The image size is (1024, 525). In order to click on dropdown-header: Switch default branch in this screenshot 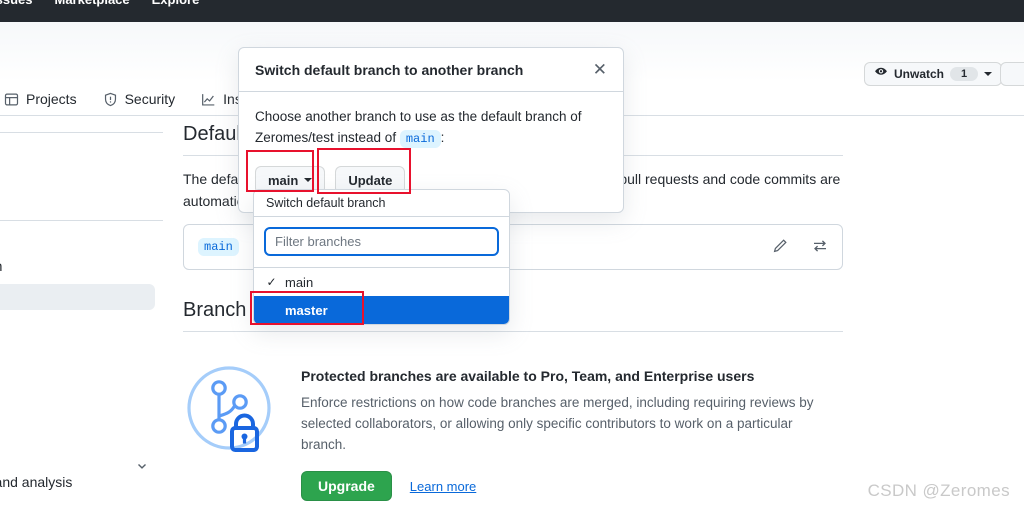, I will do `click(381, 203)`.